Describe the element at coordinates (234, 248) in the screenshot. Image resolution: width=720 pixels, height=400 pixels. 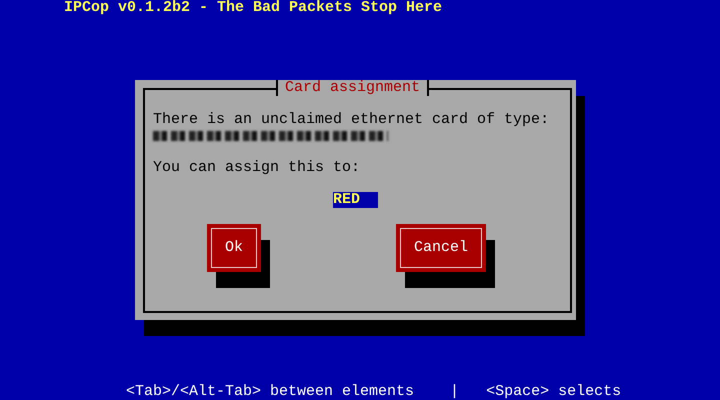
I see `ok-button: Ok` at that location.